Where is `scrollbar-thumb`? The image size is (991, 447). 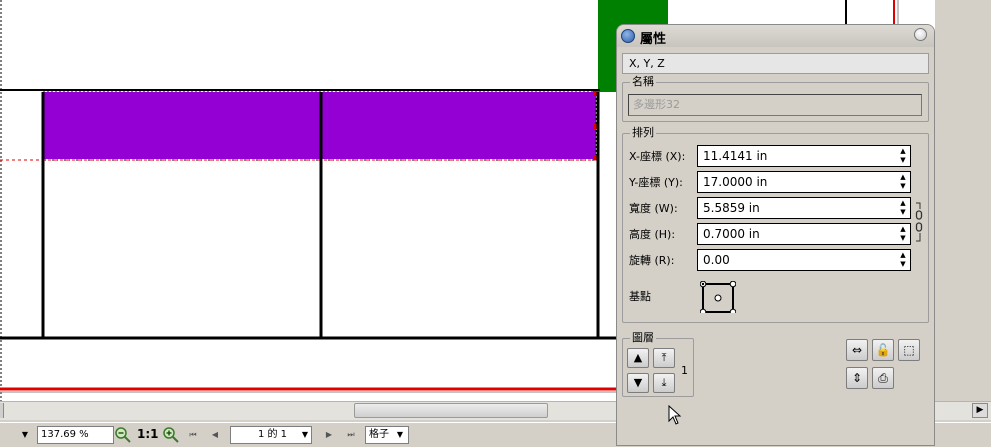 scrollbar-thumb is located at coordinates (451, 410).